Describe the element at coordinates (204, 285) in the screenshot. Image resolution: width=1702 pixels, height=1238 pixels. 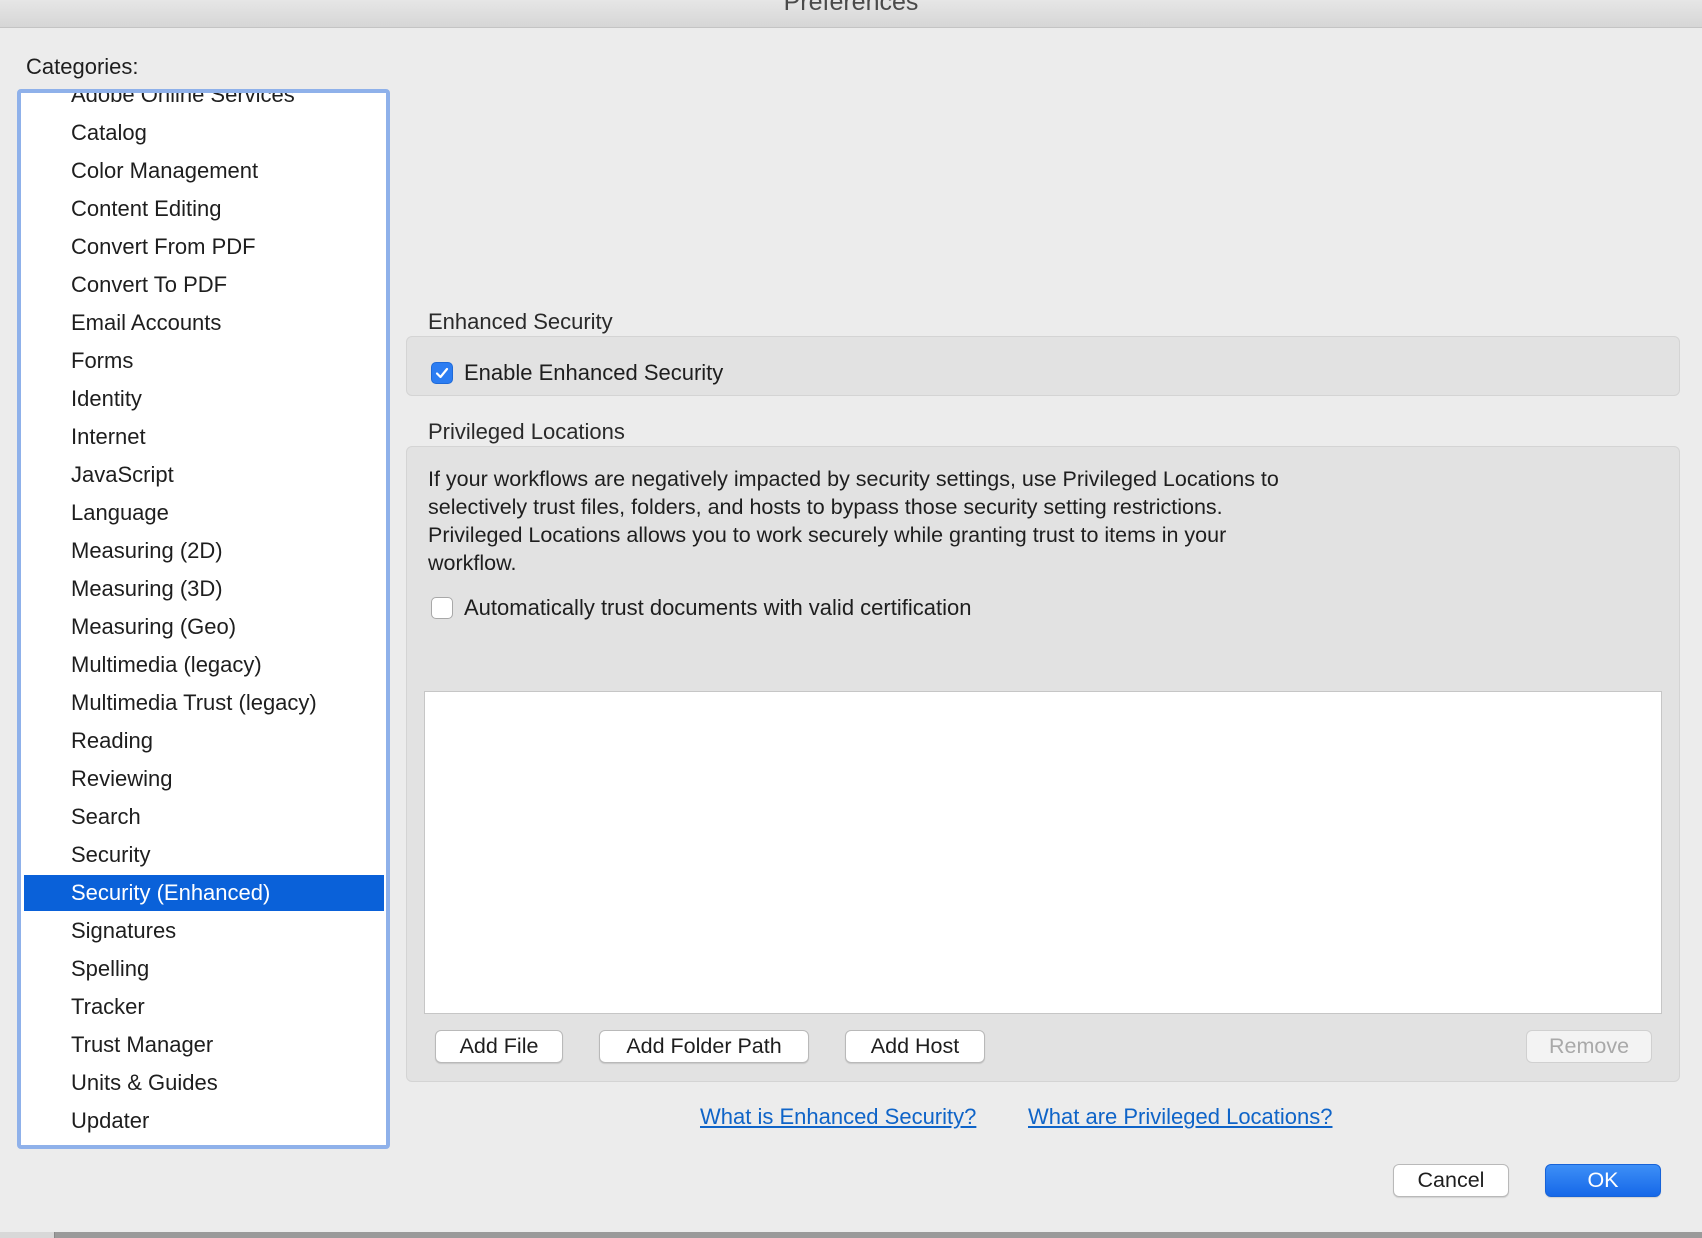
I see `category-item: Convert To PDF` at that location.